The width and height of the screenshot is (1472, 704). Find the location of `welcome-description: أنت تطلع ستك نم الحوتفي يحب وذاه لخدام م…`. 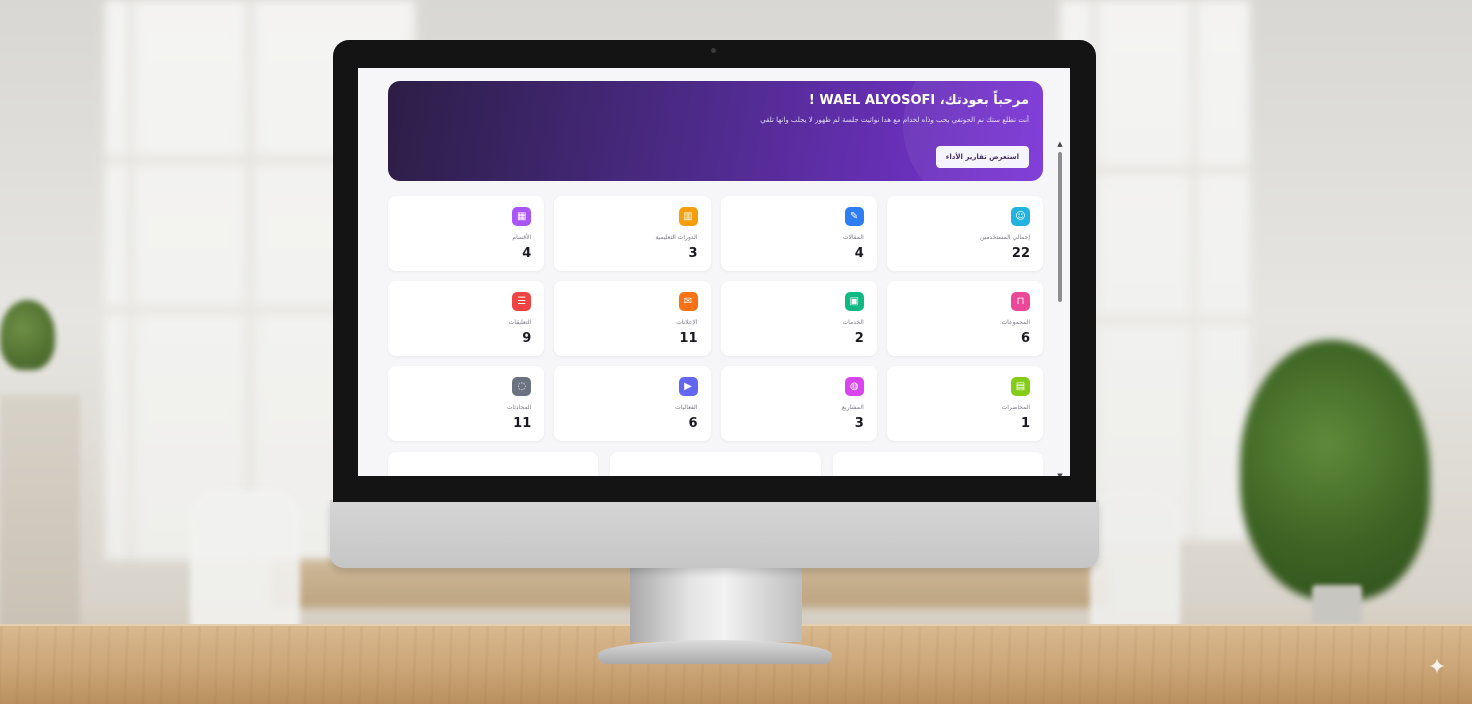

welcome-description: أنت تطلع ستك نم الحوتفي يحب وذاه لخدام م… is located at coordinates (894, 120).